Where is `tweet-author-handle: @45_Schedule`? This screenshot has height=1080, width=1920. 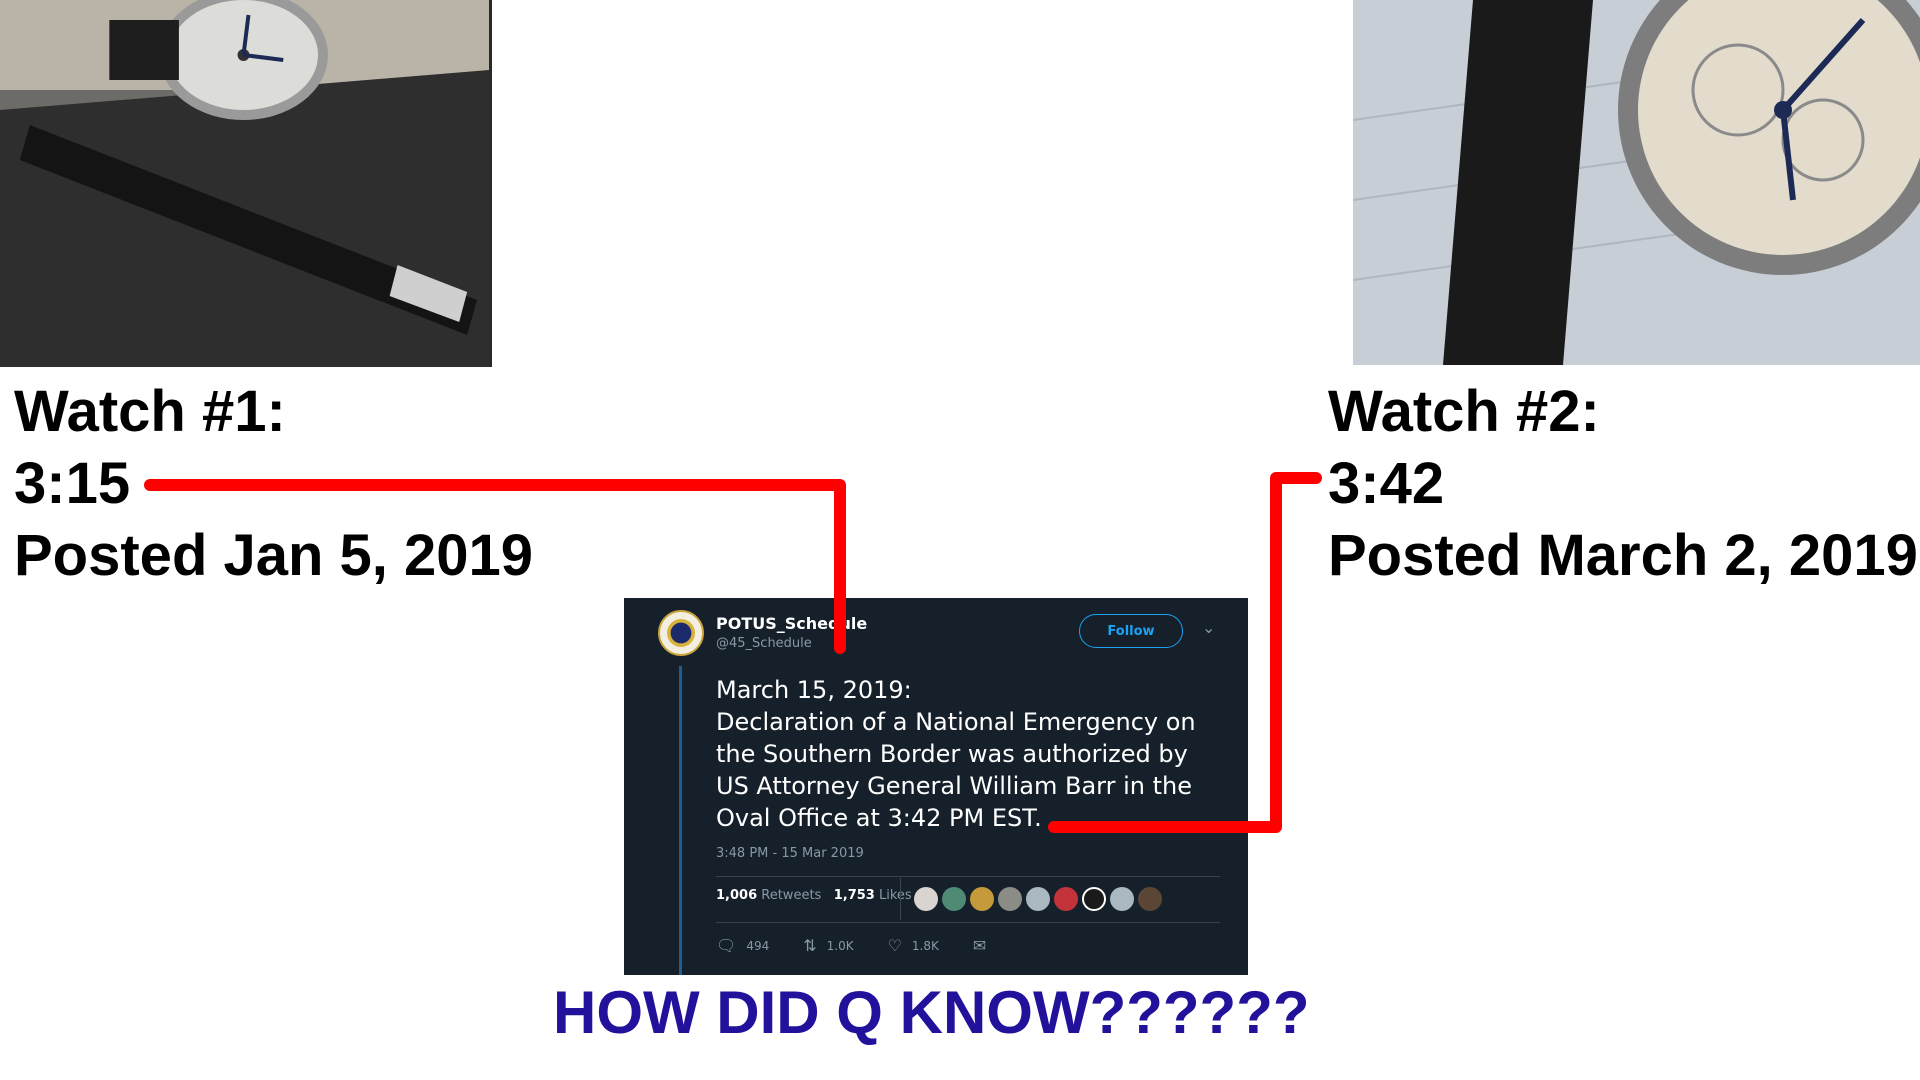
tweet-author-handle: @45_Schedule is located at coordinates (764, 643).